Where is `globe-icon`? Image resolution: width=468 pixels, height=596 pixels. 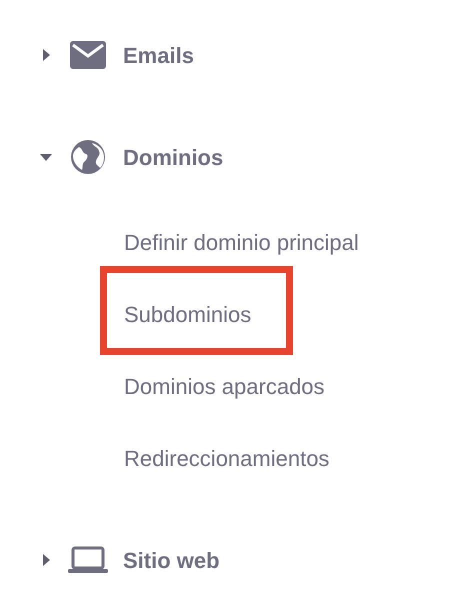
globe-icon is located at coordinates (88, 157).